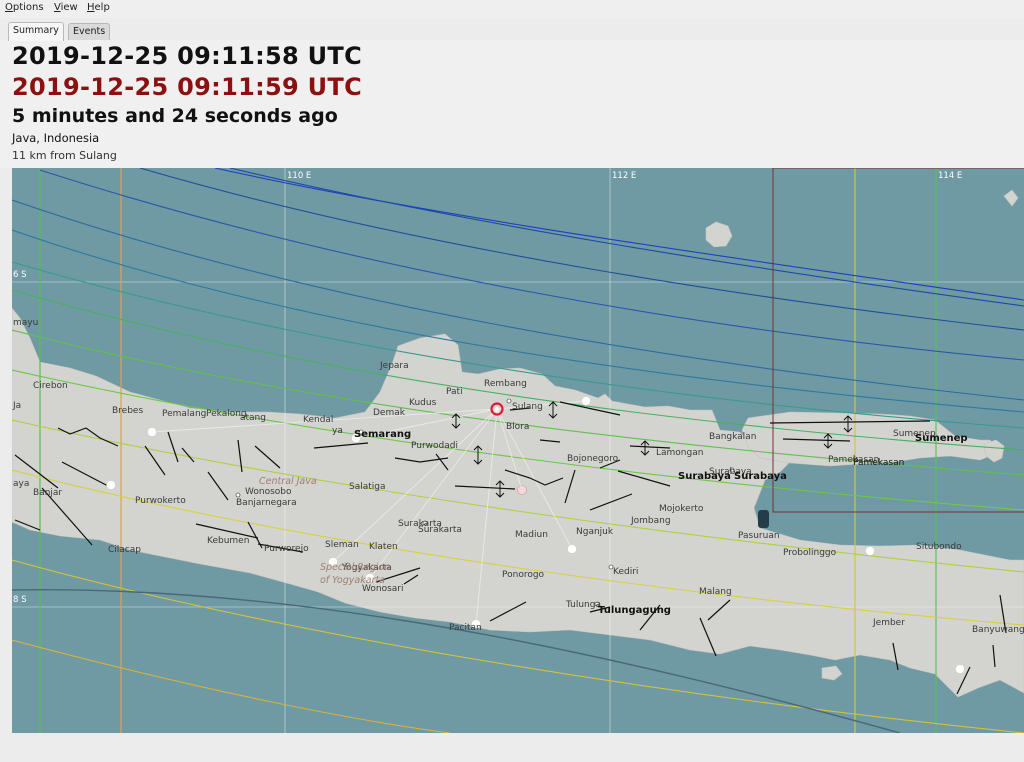  What do you see at coordinates (36, 31) in the screenshot?
I see `tab-summary: Summary` at bounding box center [36, 31].